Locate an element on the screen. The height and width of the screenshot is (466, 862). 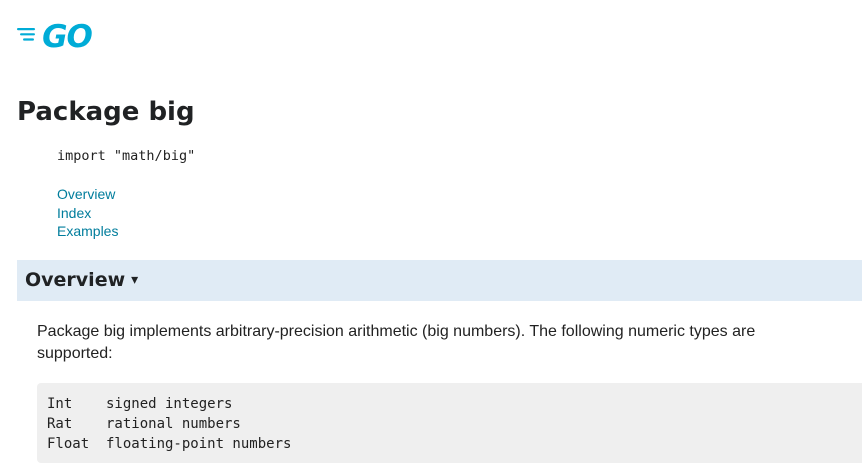
overview-toggle: Overview ▾ is located at coordinates (439, 280).